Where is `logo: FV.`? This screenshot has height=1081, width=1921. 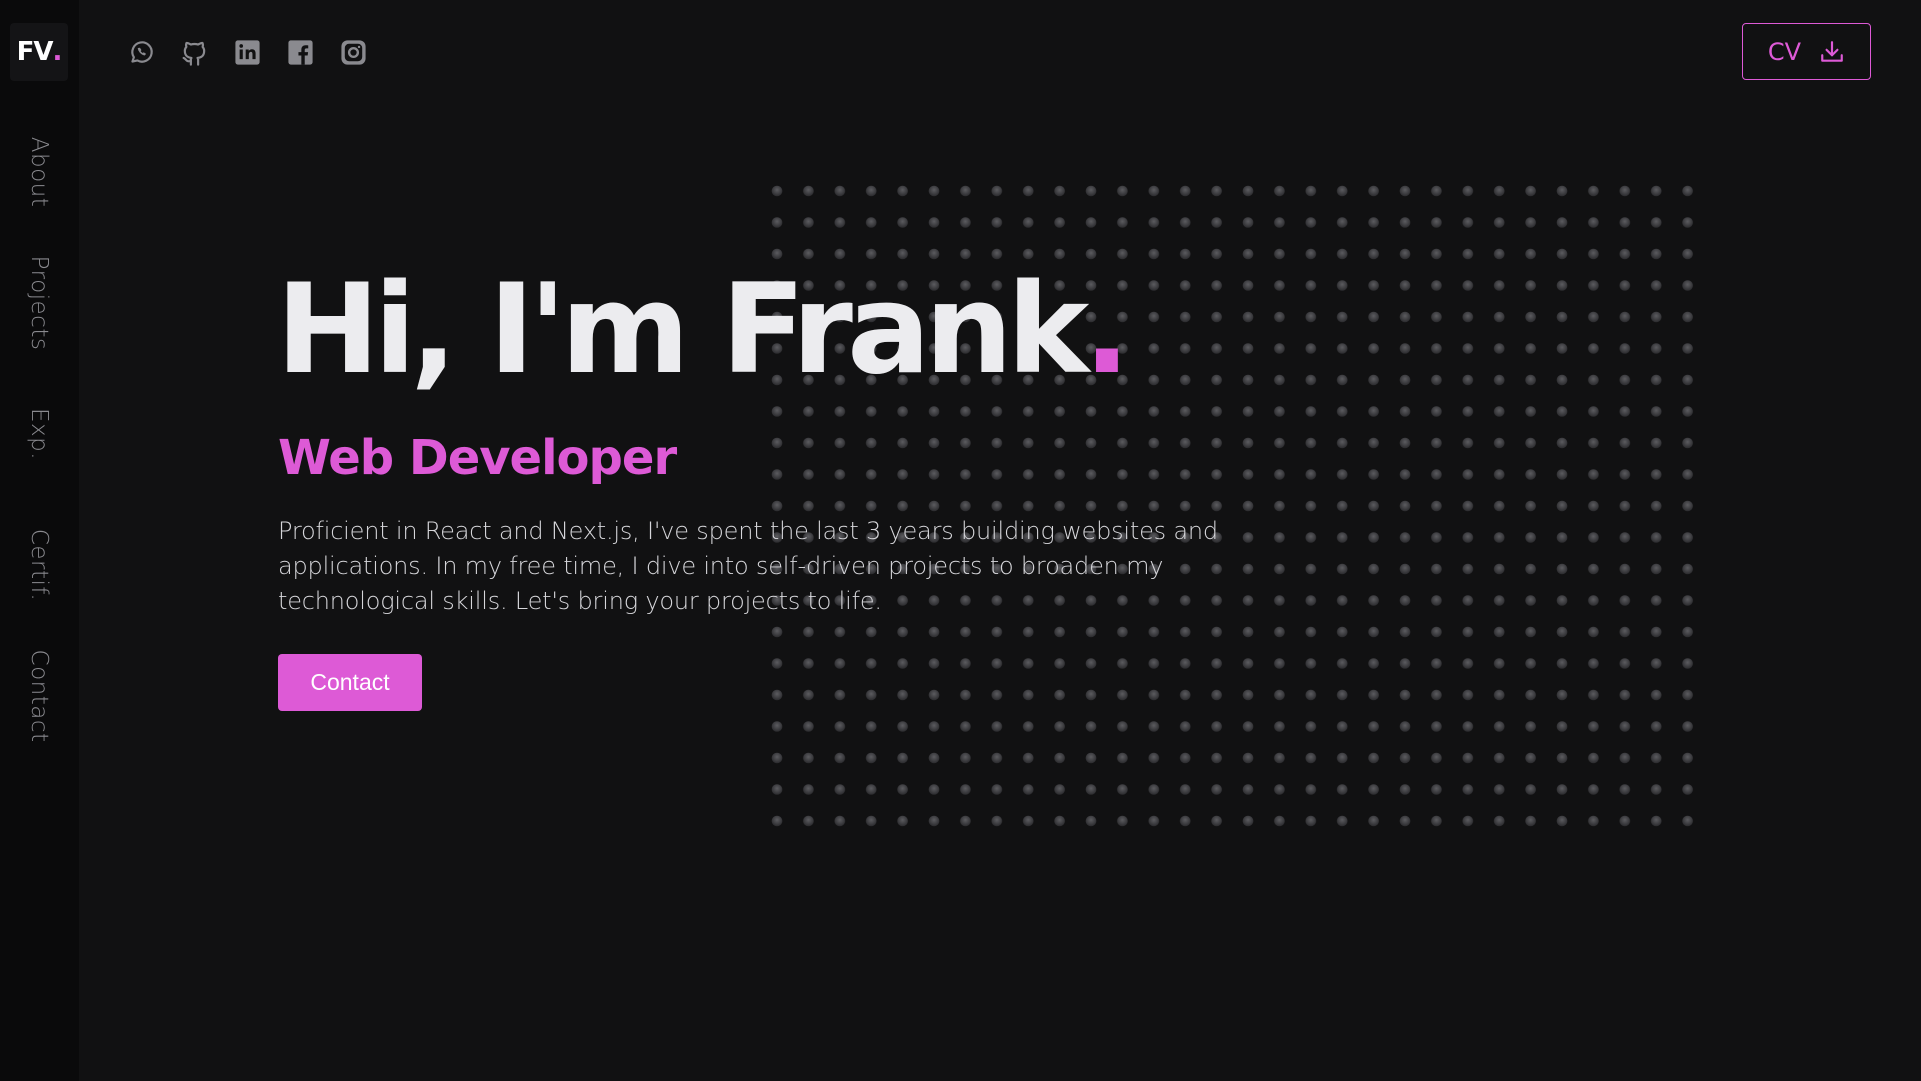 logo: FV. is located at coordinates (39, 52).